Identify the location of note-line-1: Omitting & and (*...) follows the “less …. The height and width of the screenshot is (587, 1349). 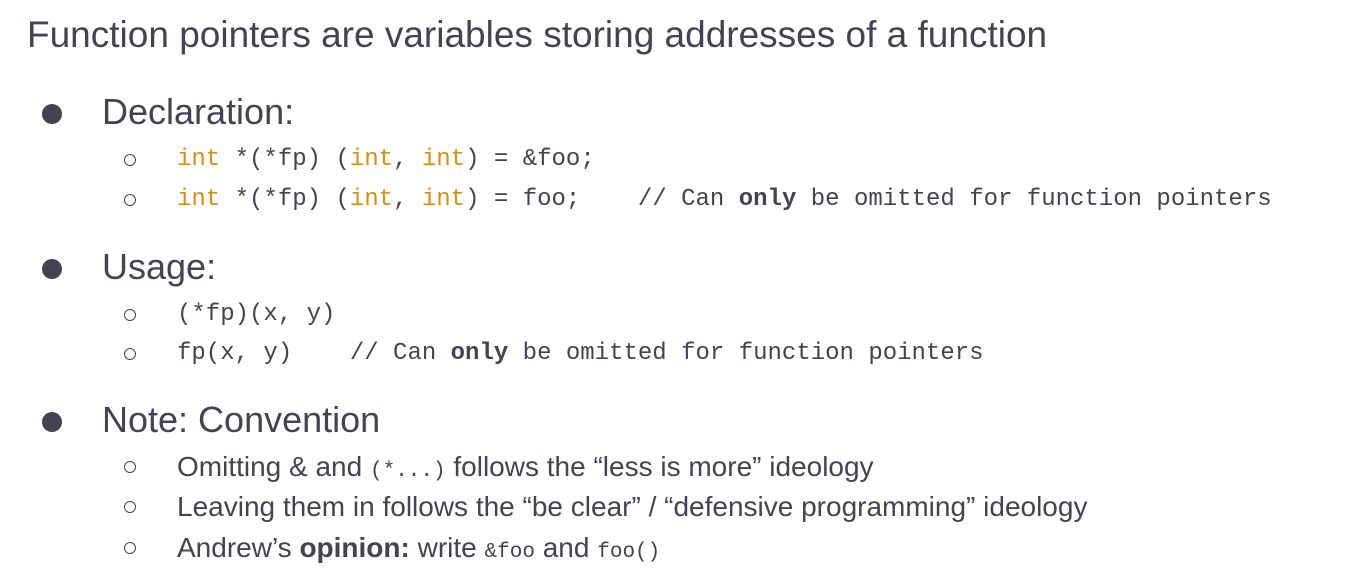
(525, 469).